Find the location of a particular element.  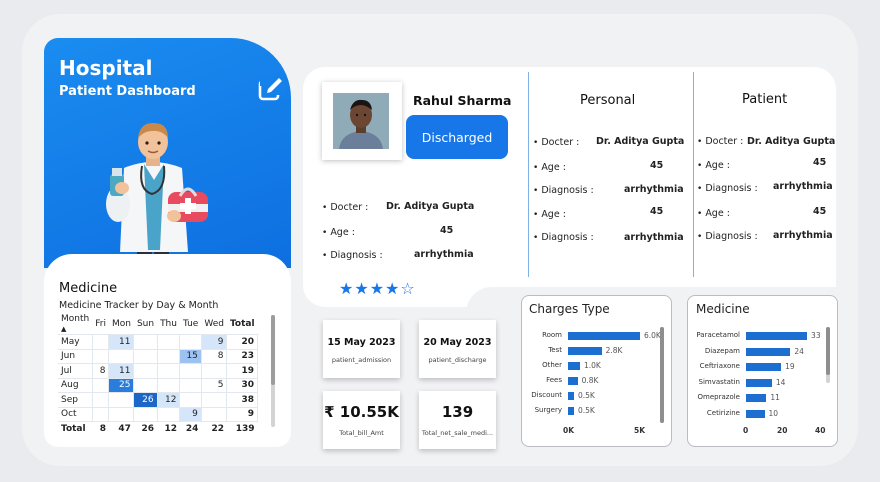

column-header-fri: Fri is located at coordinates (100, 324).